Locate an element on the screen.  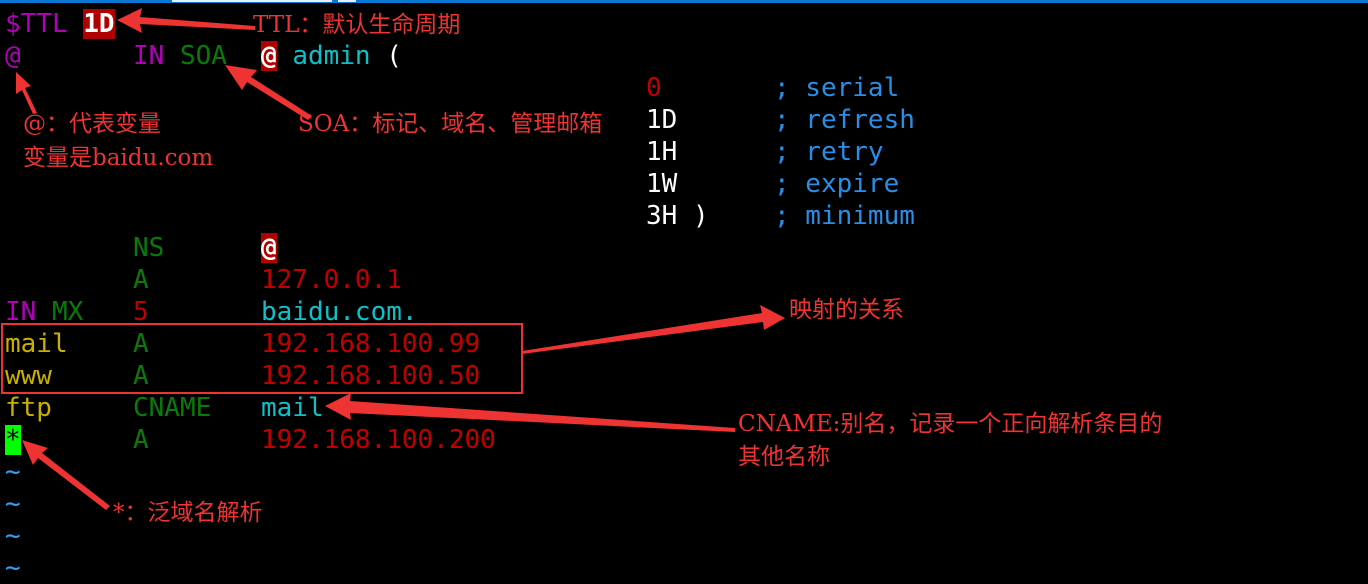
ttl-directive: $TTL is located at coordinates (36, 24).